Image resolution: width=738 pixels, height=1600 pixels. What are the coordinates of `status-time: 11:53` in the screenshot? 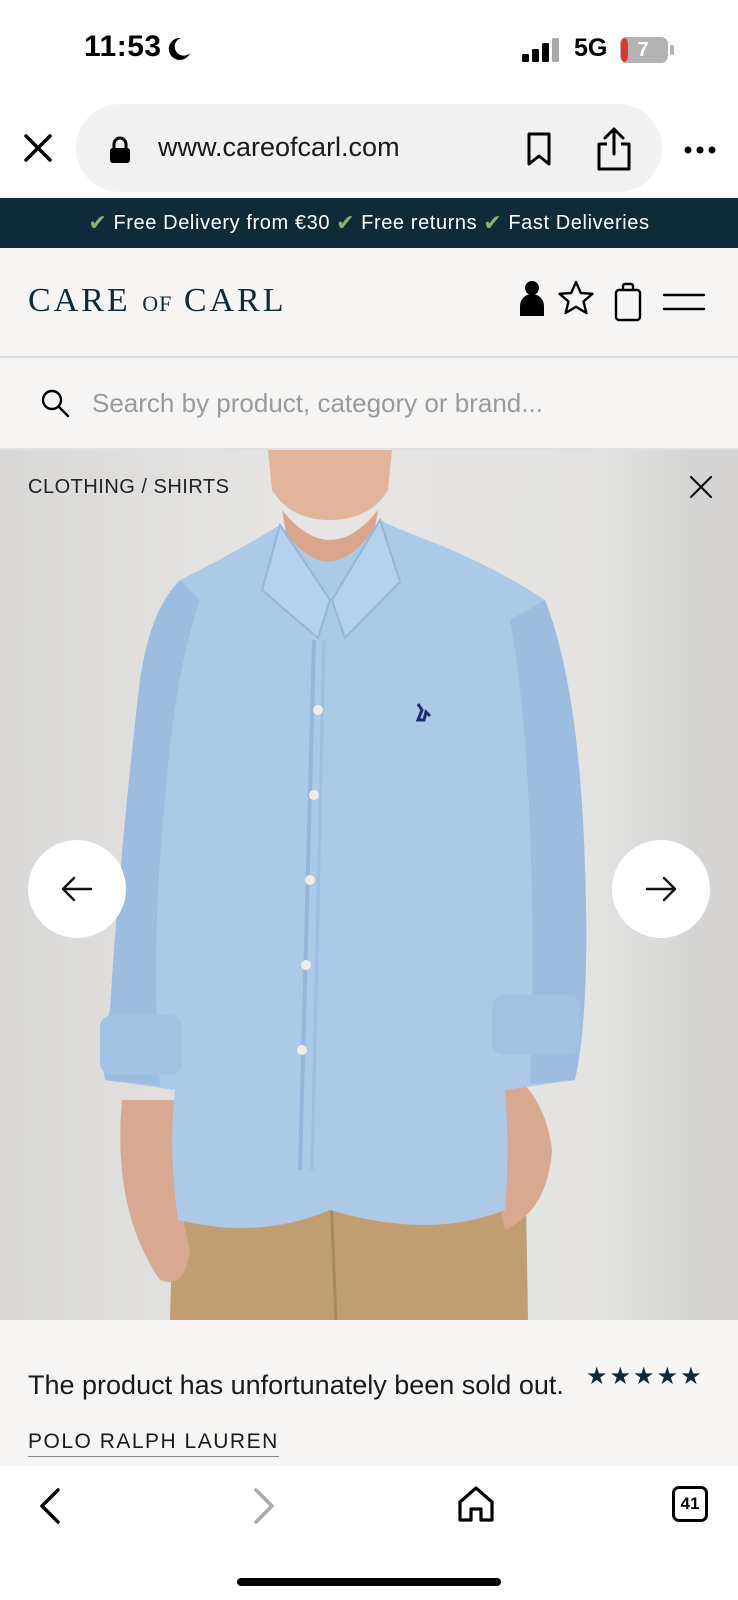 It's located at (123, 46).